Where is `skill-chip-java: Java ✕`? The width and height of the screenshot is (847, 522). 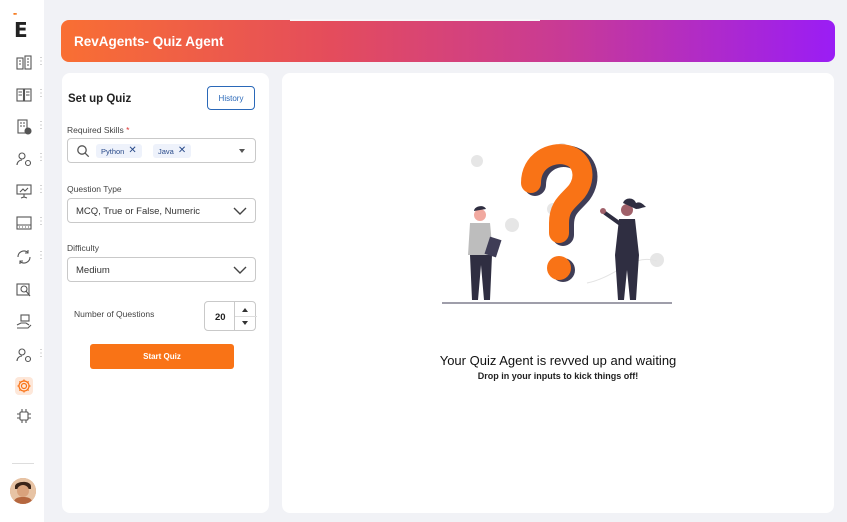 skill-chip-java: Java ✕ is located at coordinates (172, 151).